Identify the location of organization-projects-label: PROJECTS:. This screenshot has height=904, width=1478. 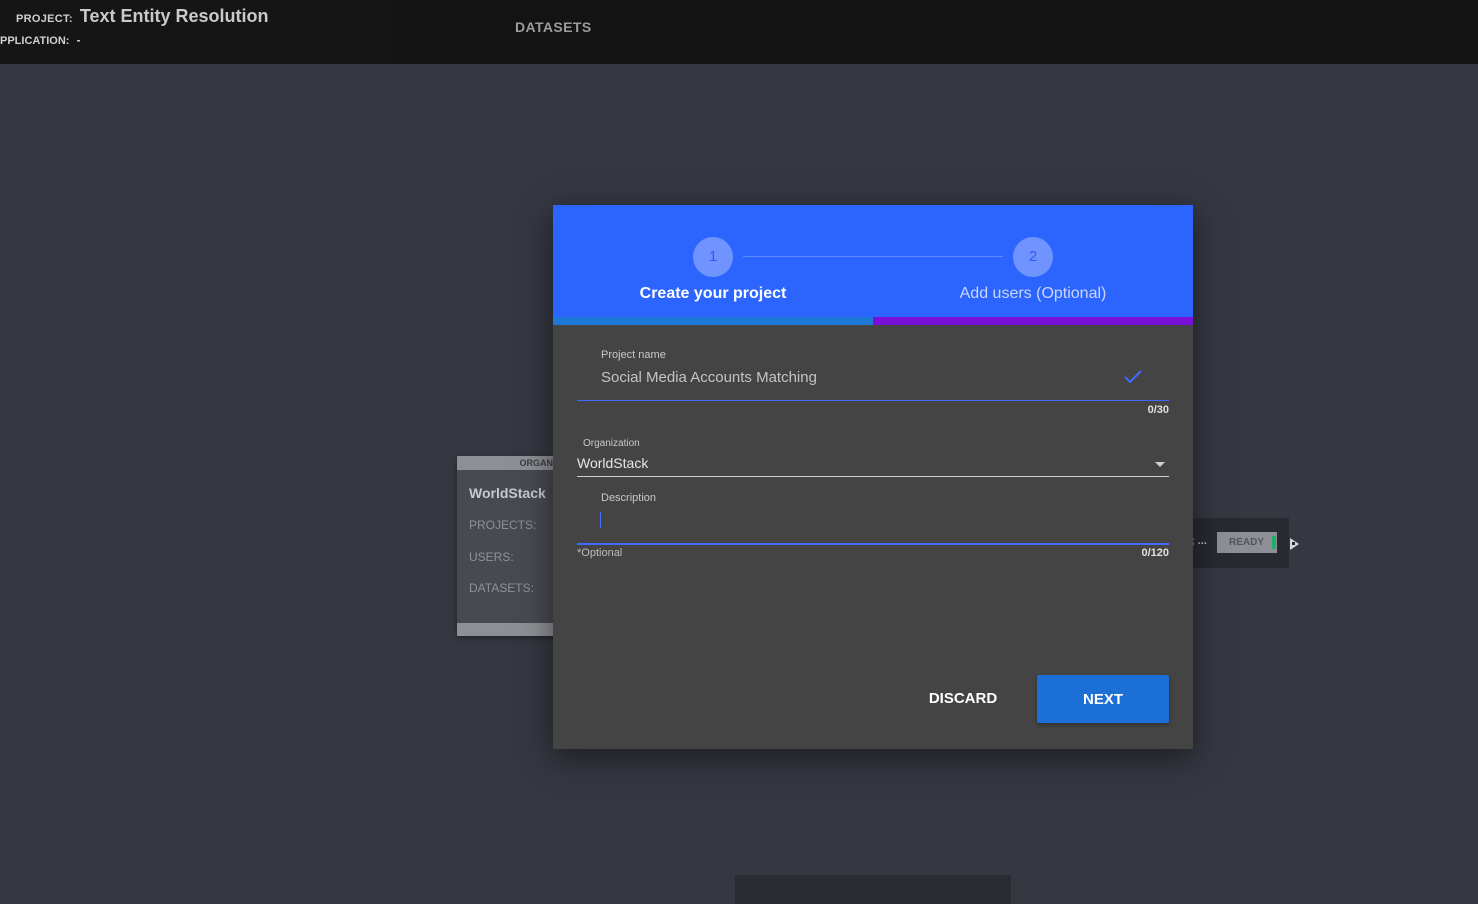
(503, 525).